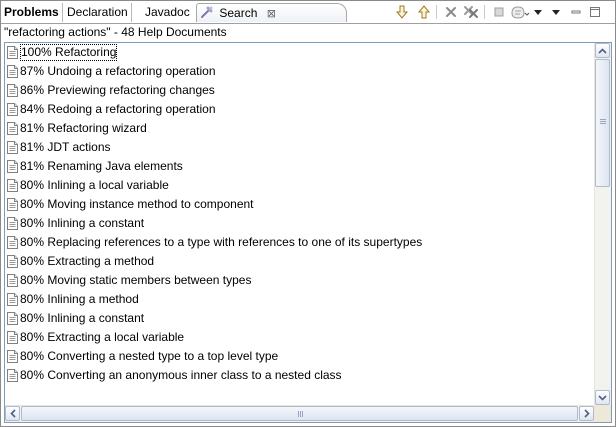 The image size is (616, 427). What do you see at coordinates (101, 261) in the screenshot?
I see `result-title: Extracting a method` at bounding box center [101, 261].